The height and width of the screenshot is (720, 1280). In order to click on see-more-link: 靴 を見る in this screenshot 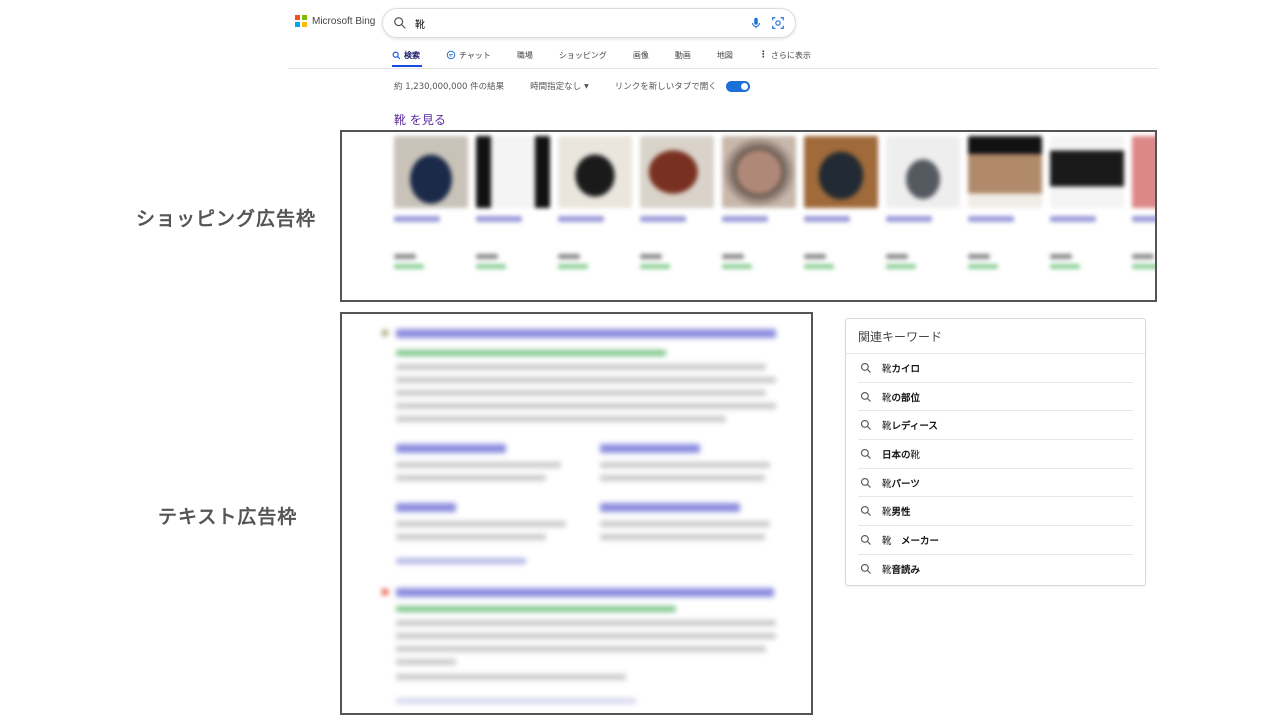, I will do `click(420, 119)`.